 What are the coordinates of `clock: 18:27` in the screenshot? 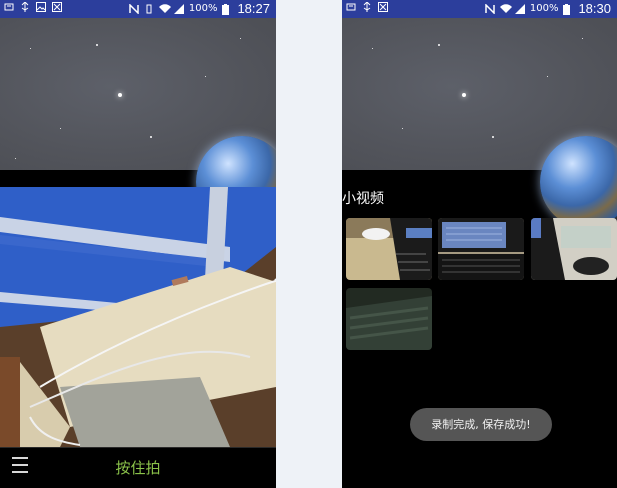 It's located at (253, 8).